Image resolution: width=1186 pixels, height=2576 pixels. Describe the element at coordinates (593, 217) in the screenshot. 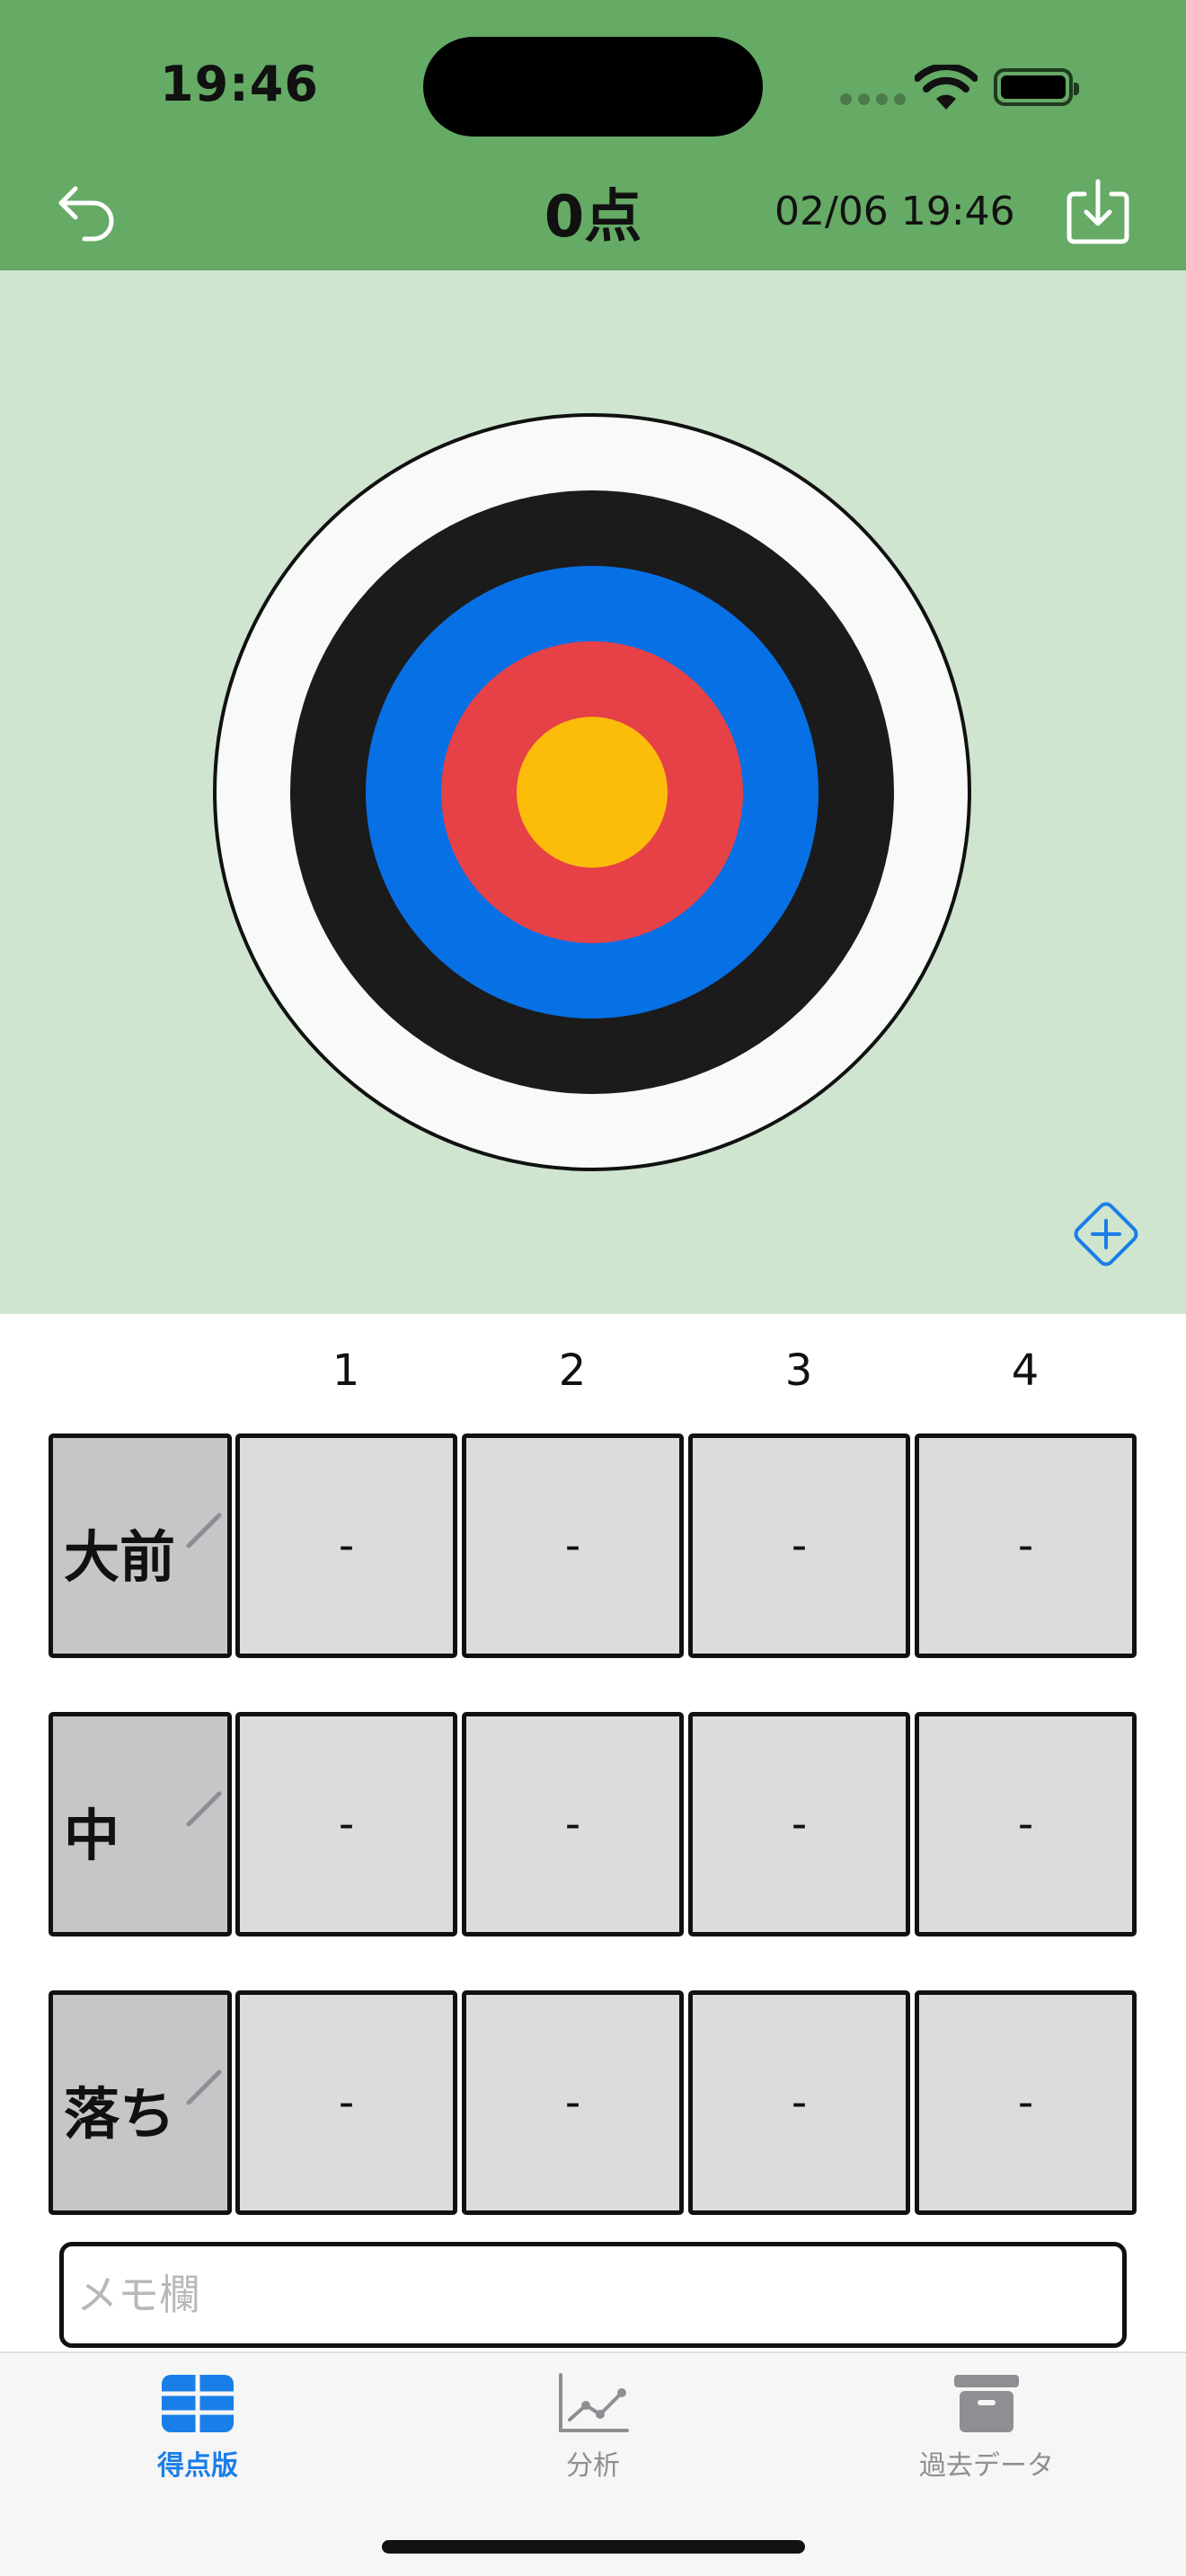

I see `score-title: 0点` at that location.